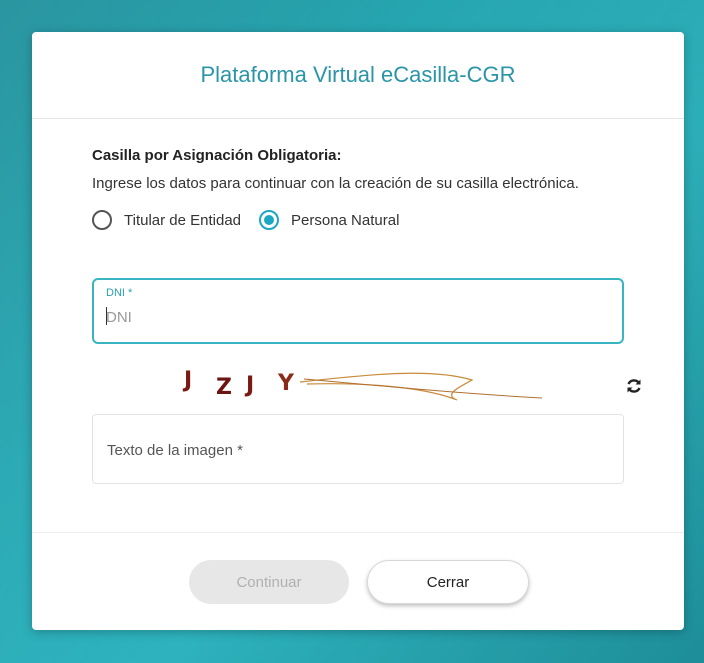  What do you see at coordinates (106, 316) in the screenshot?
I see `text-caret` at bounding box center [106, 316].